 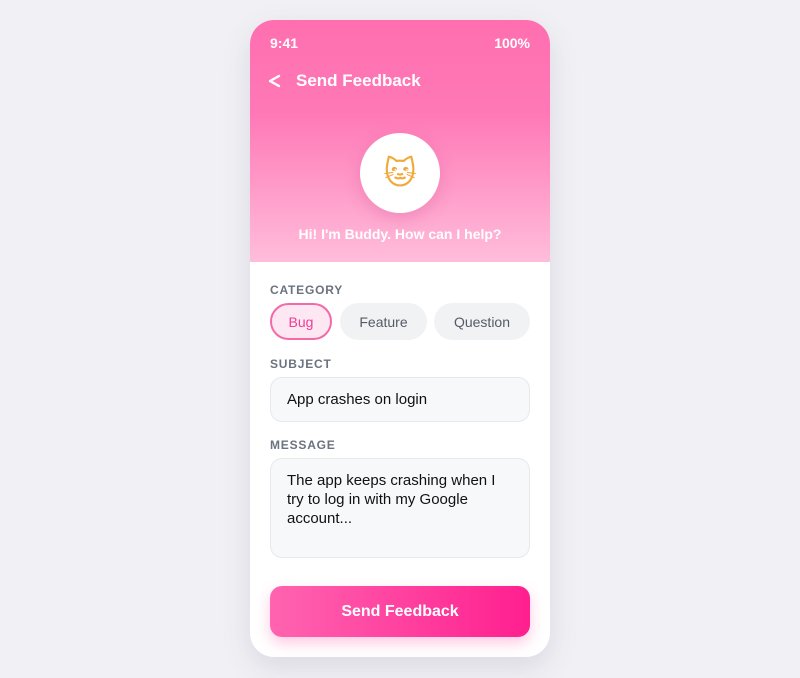 I want to click on subject-input: App crashes on login, so click(x=400, y=399).